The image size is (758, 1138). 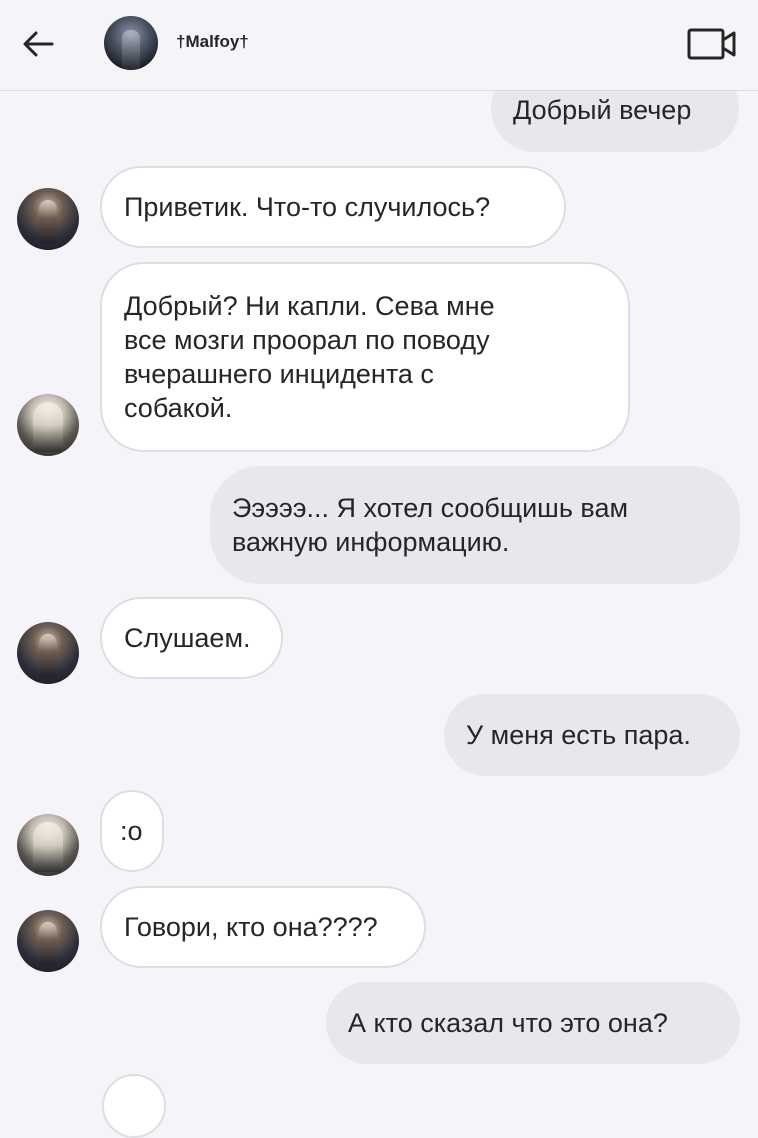 I want to click on message-bubble-incoming: Слушаем., so click(x=191, y=638).